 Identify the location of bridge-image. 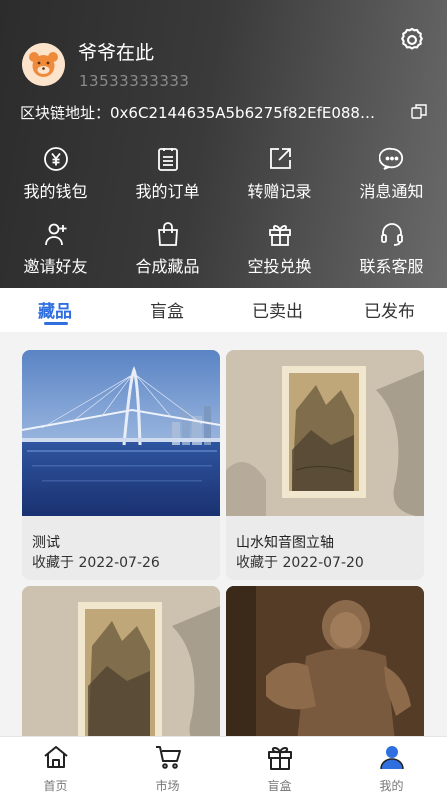
(121, 433).